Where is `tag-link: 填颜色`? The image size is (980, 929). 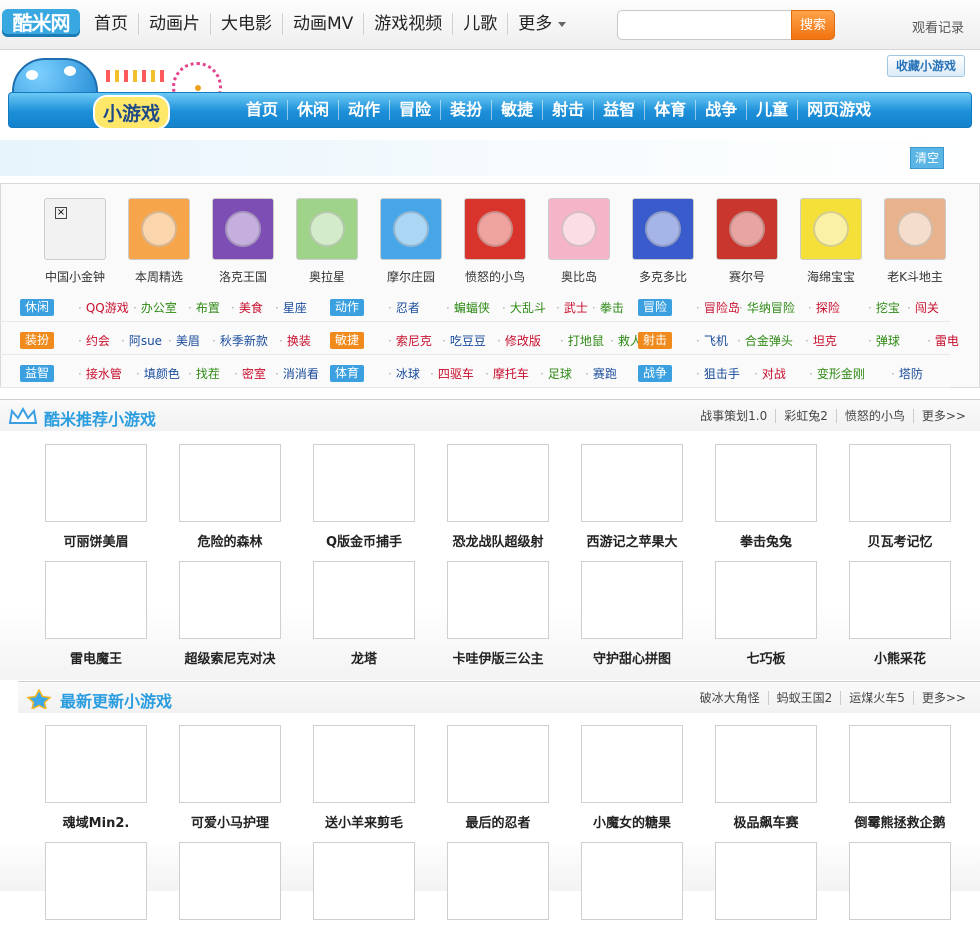 tag-link: 填颜色 is located at coordinates (158, 373).